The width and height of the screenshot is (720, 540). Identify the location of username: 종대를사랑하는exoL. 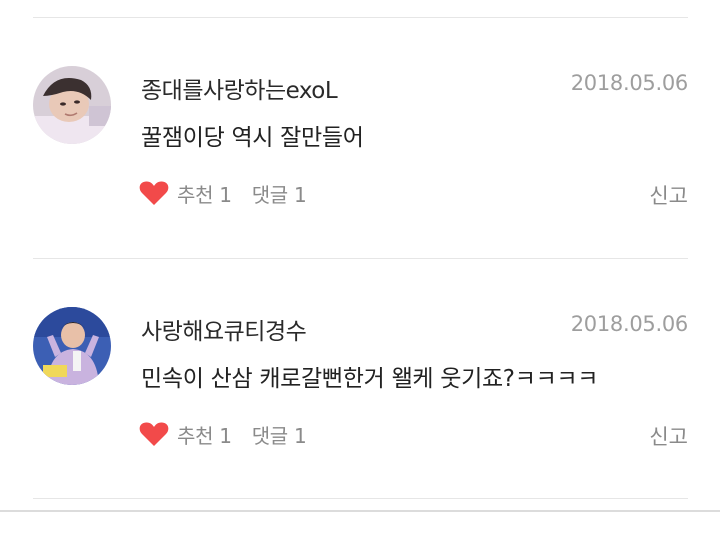
(239, 88).